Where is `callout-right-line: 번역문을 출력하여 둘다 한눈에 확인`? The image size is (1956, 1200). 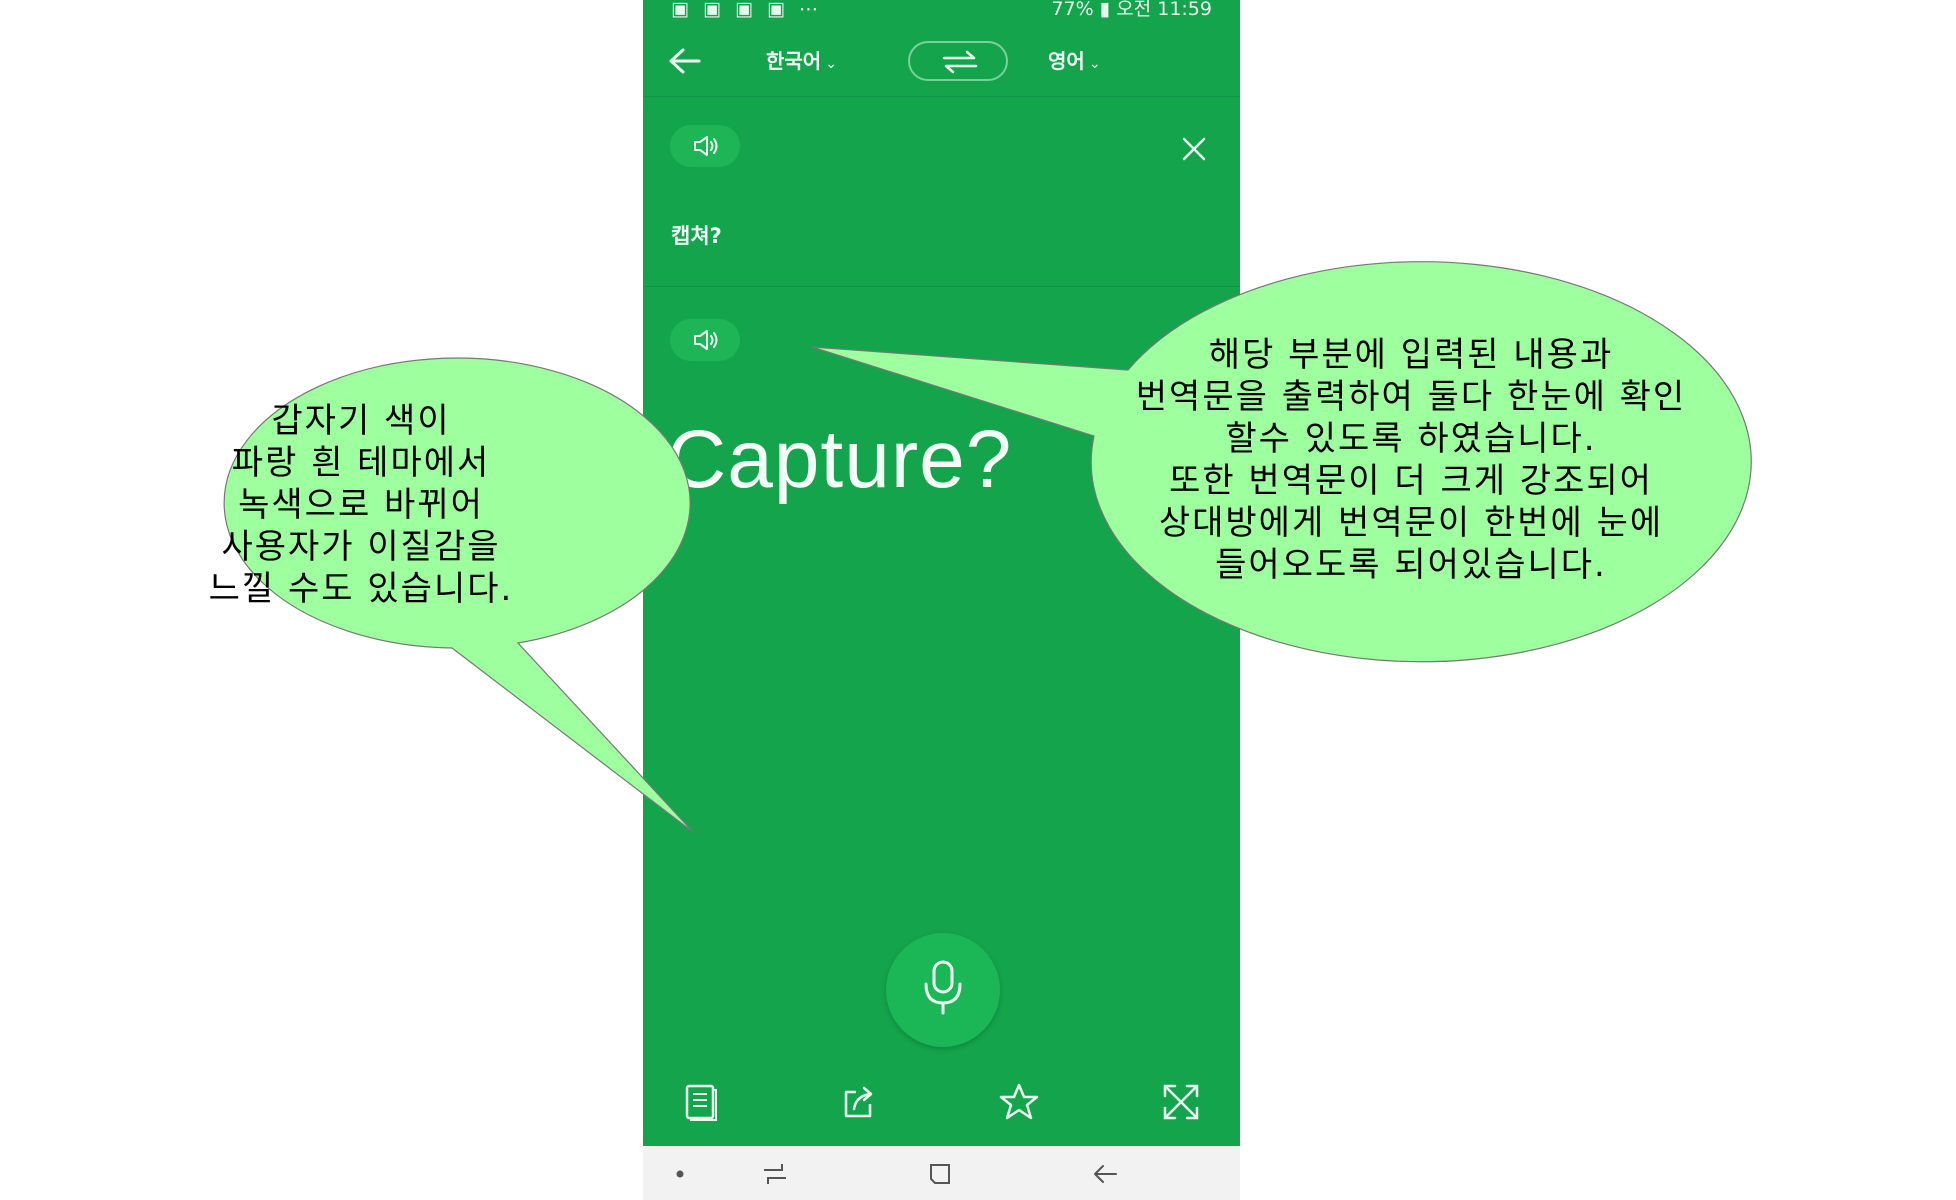 callout-right-line: 번역문을 출력하여 둘다 한눈에 확인 is located at coordinates (1411, 397).